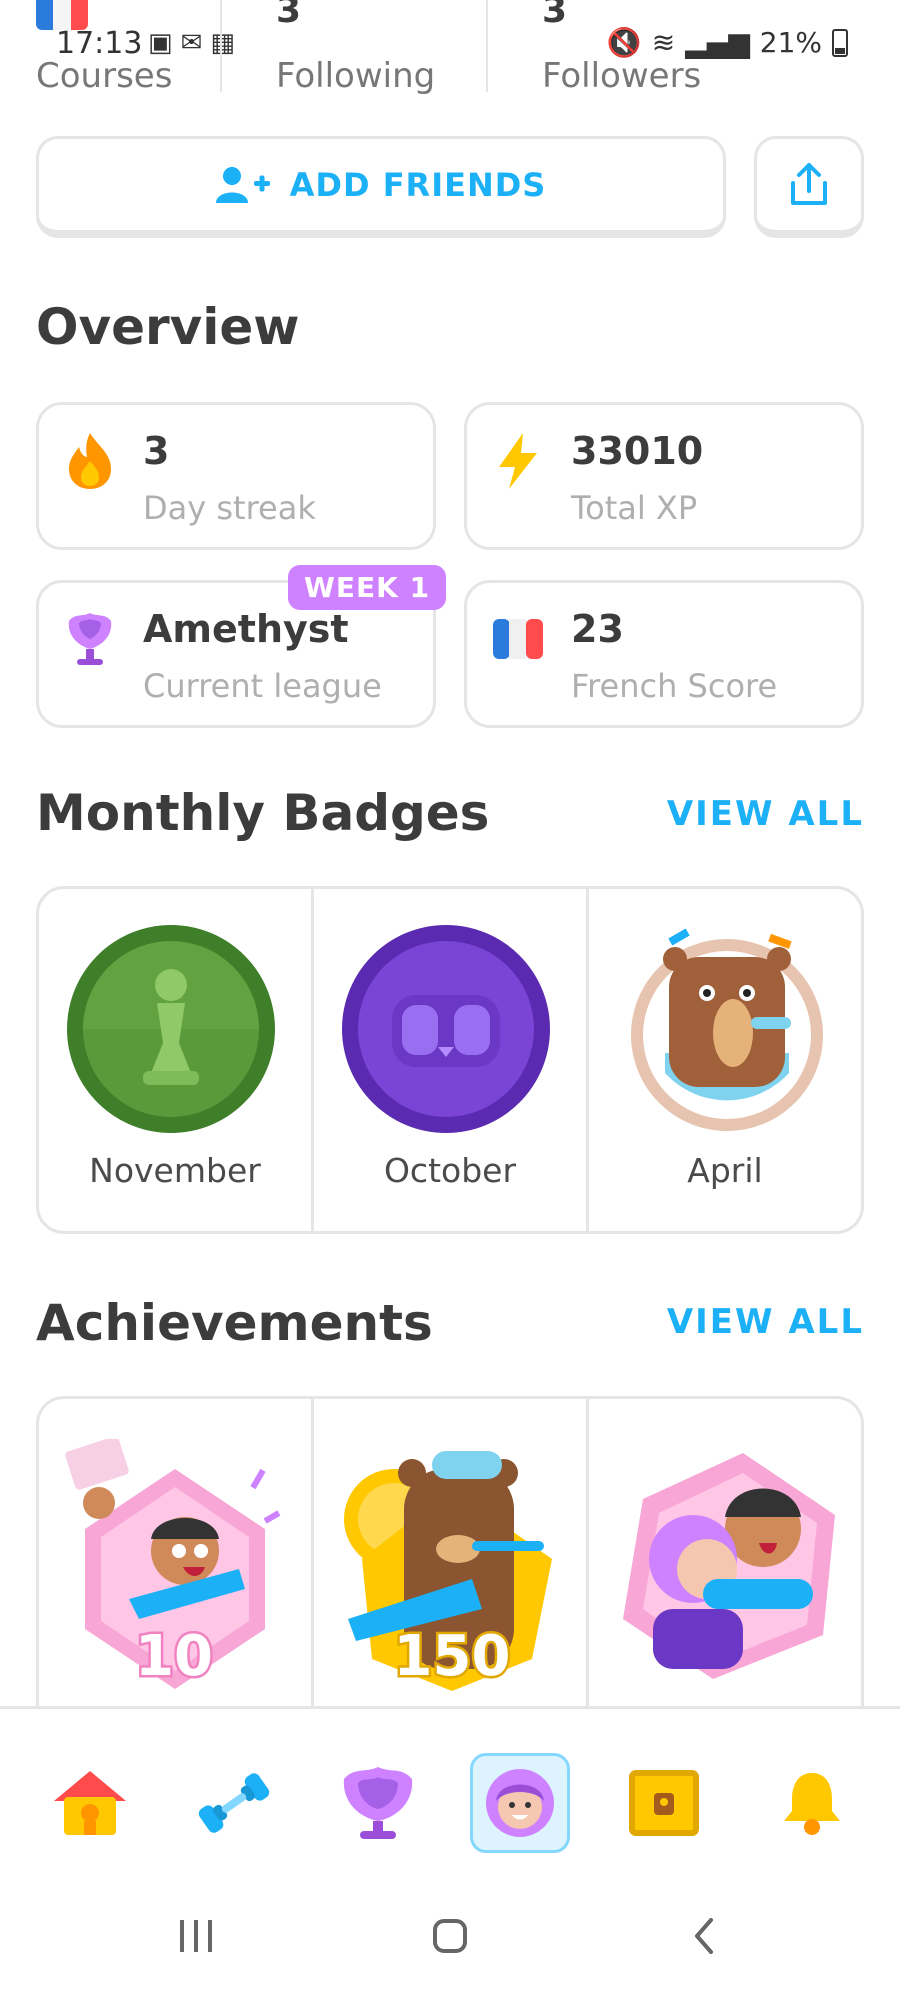 The image size is (900, 2000). I want to click on recent-apps-button, so click(196, 1936).